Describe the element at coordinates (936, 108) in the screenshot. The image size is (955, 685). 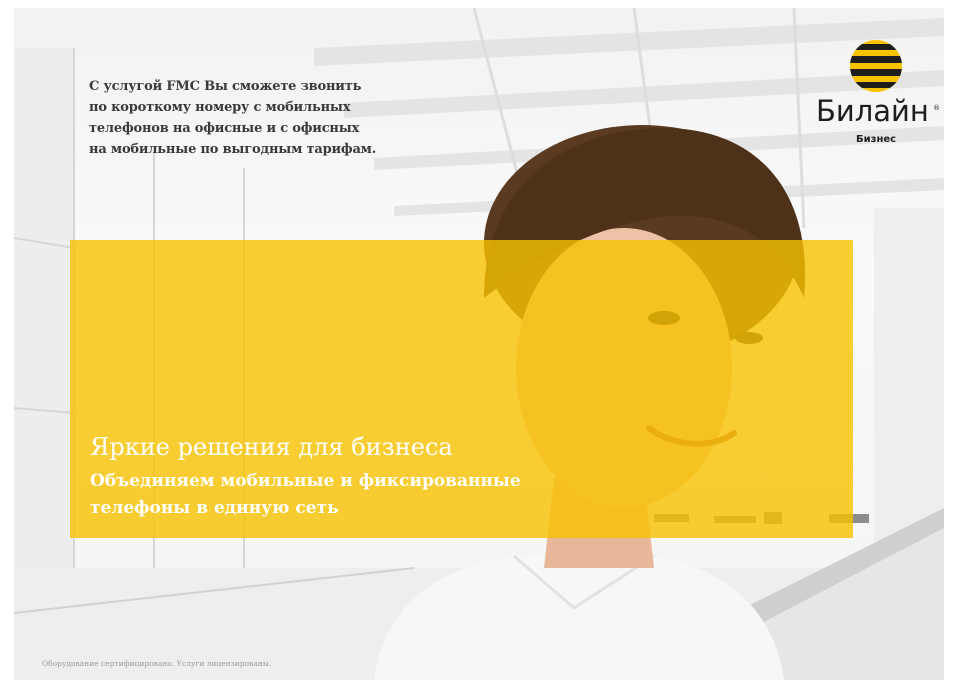
I see `registered-mark: ®` at that location.